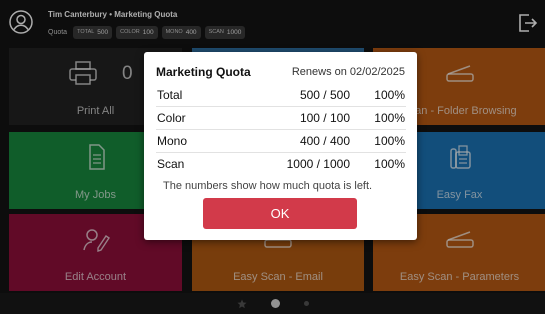 The image size is (545, 314). Describe the element at coordinates (171, 164) in the screenshot. I see `quota-name: Scan` at that location.